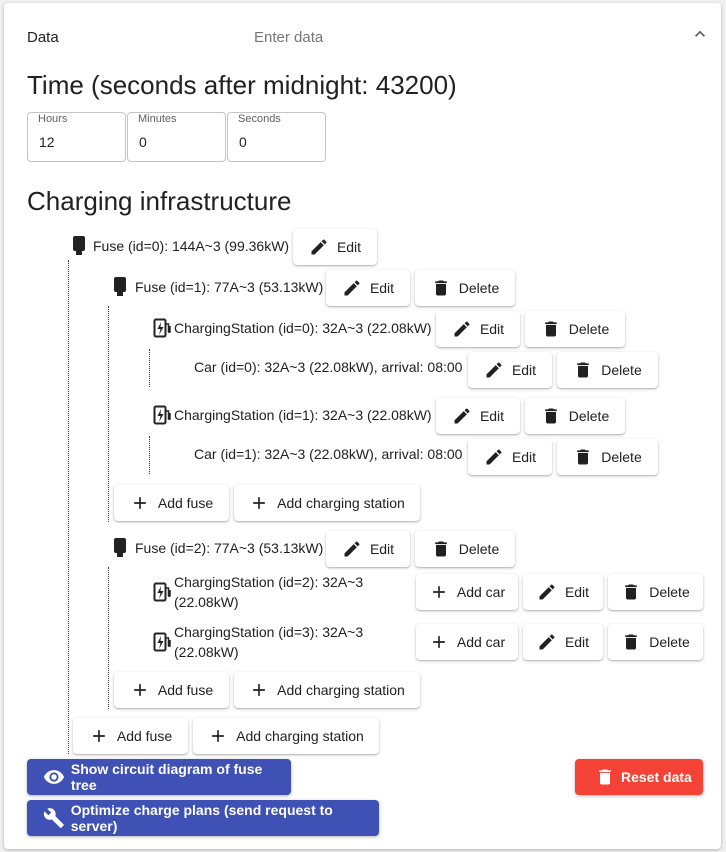  Describe the element at coordinates (157, 119) in the screenshot. I see `minutes-label: Minutes` at that location.